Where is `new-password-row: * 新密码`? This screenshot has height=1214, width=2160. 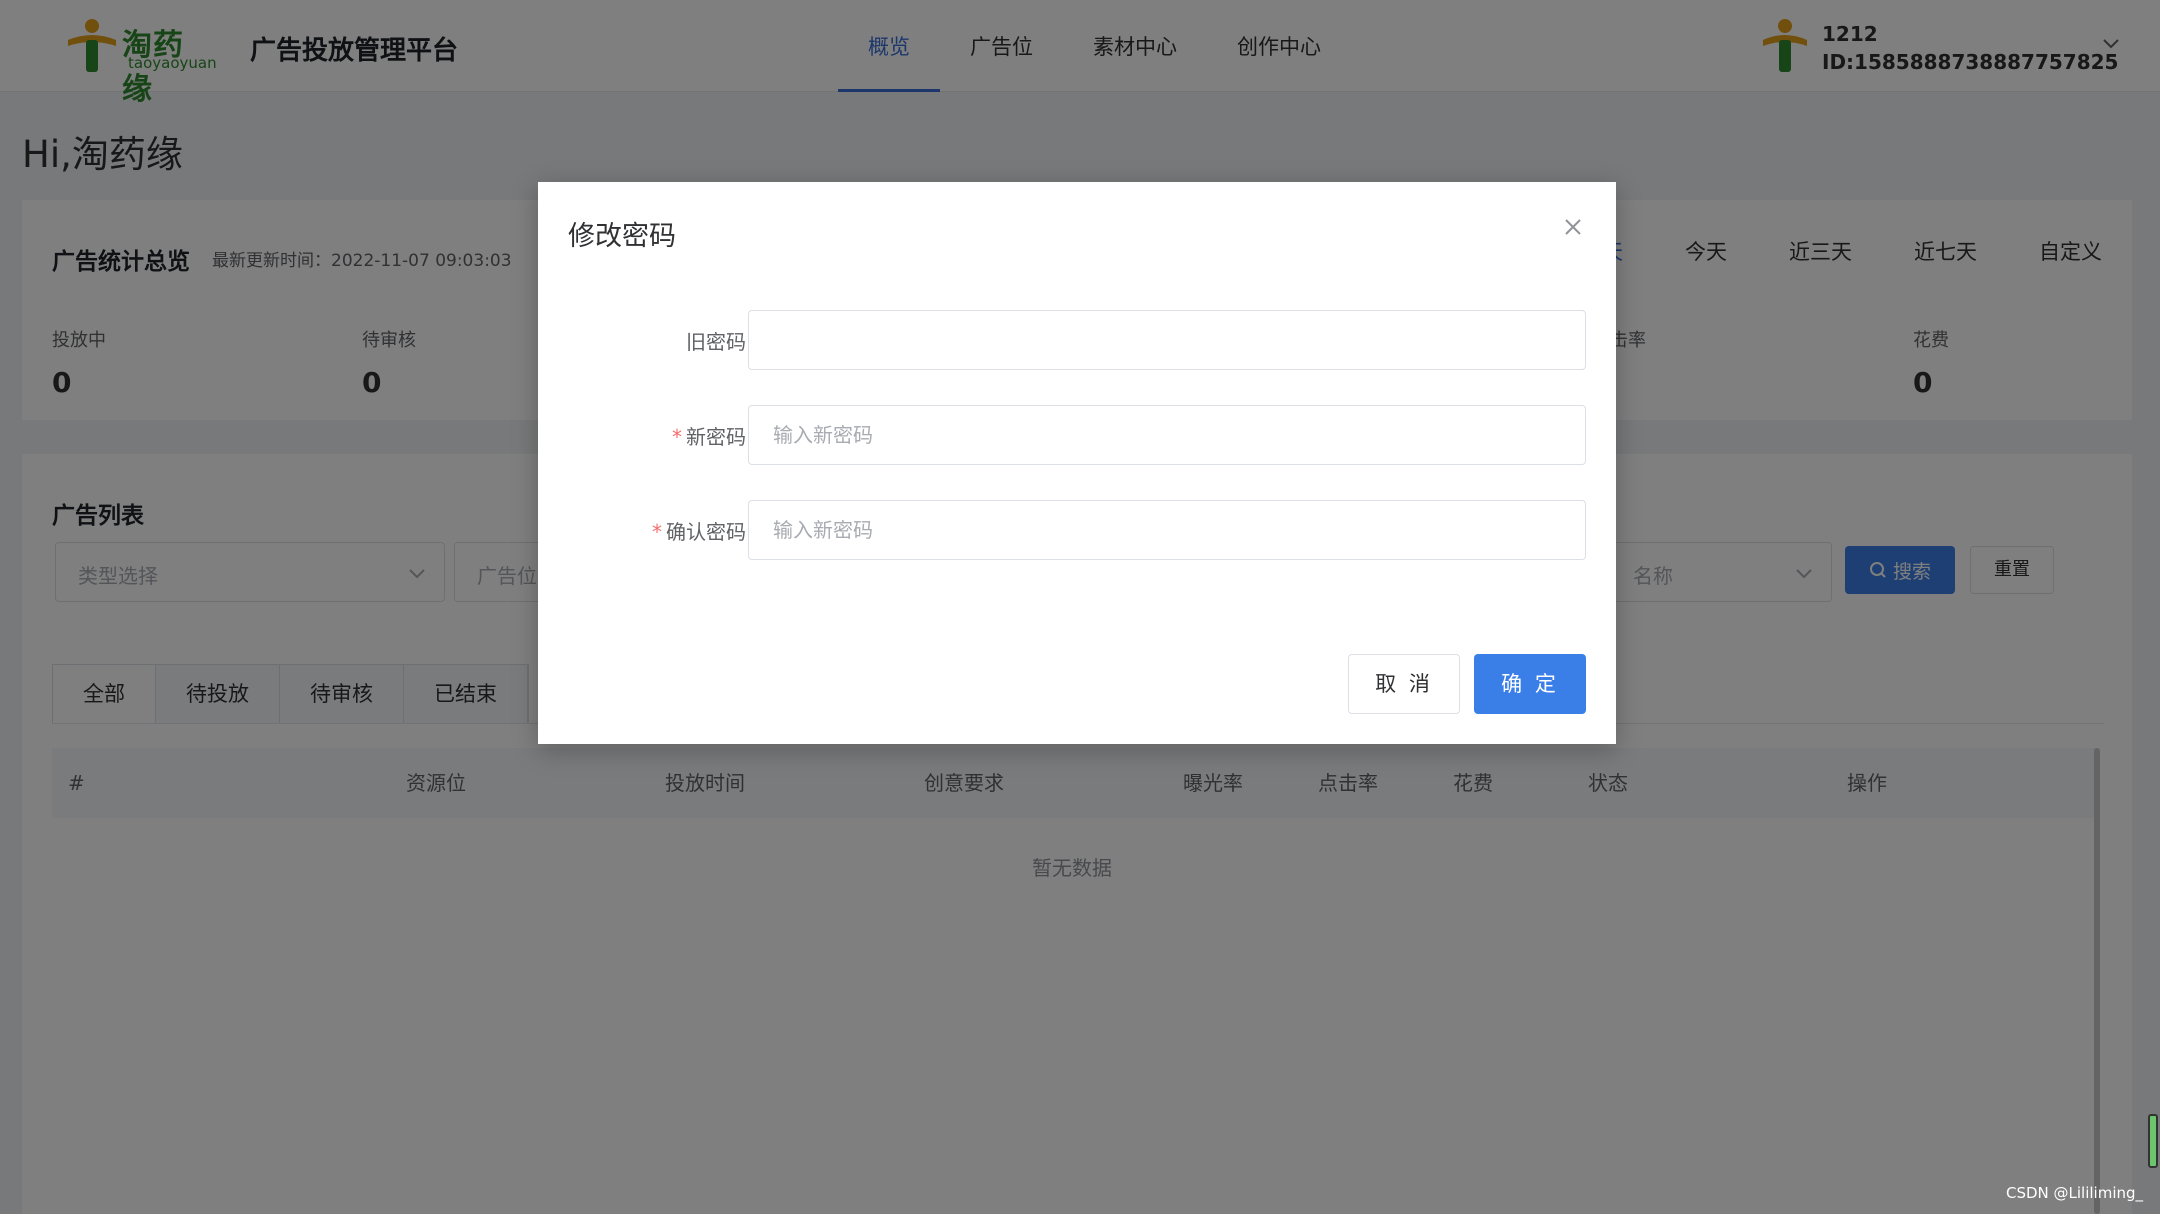 new-password-row: * 新密码 is located at coordinates (1077, 435).